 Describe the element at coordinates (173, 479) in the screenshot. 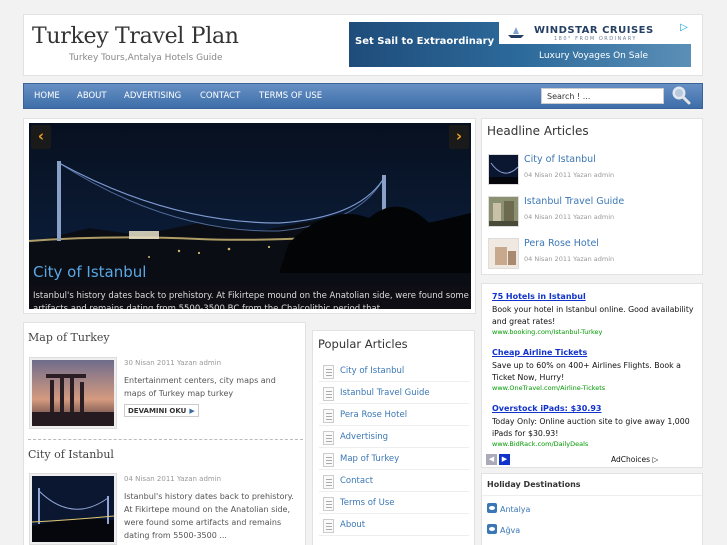

I see `post-meta: 04 Nisan 2011 Yazan admin` at that location.